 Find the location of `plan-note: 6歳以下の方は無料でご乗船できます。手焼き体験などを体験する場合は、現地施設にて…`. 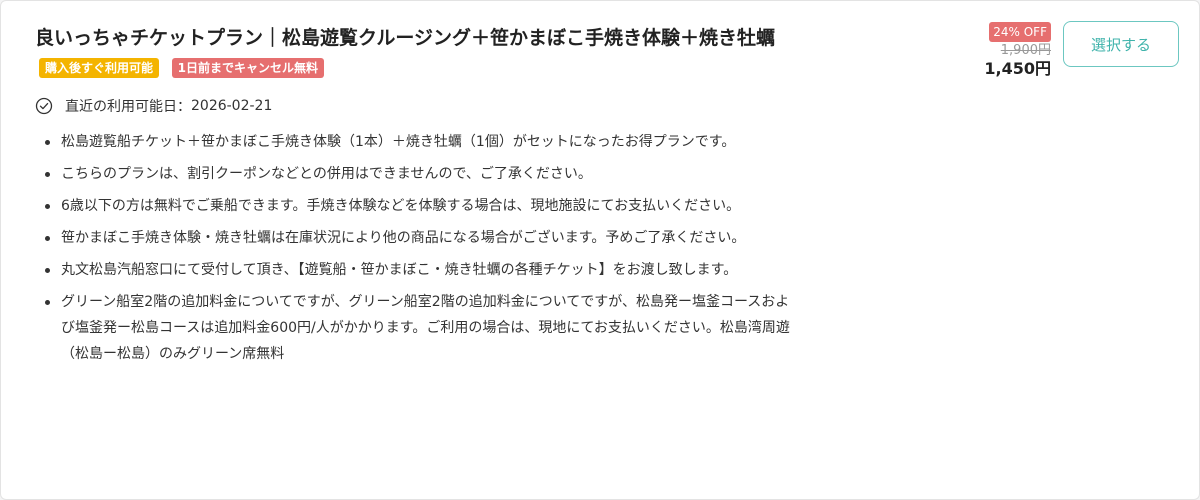

plan-note: 6歳以下の方は無料でご乗船できます。手焼き体験などを体験する場合は、現地施設にて… is located at coordinates (415, 206).